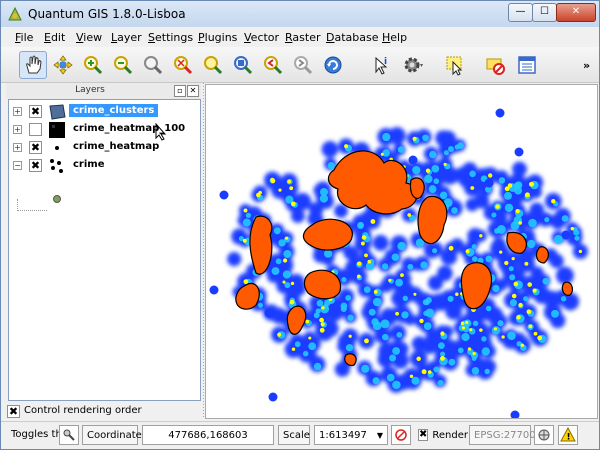  I want to click on raster-layer-icon, so click(57, 130).